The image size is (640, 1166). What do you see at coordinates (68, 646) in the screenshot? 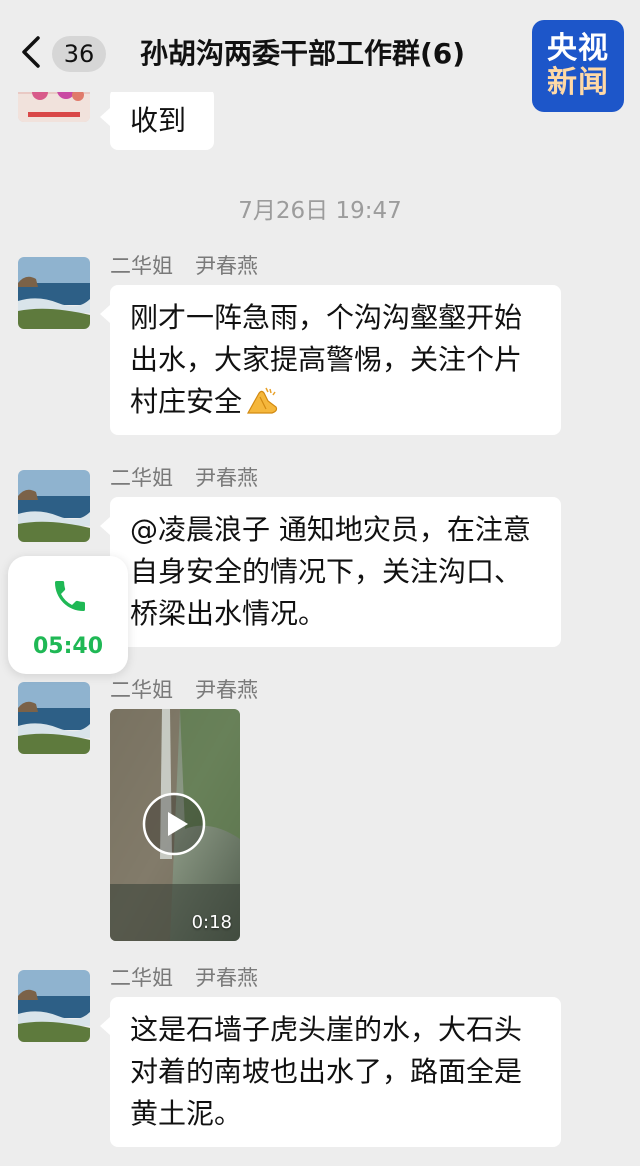
I see `call-duration: 05:40` at bounding box center [68, 646].